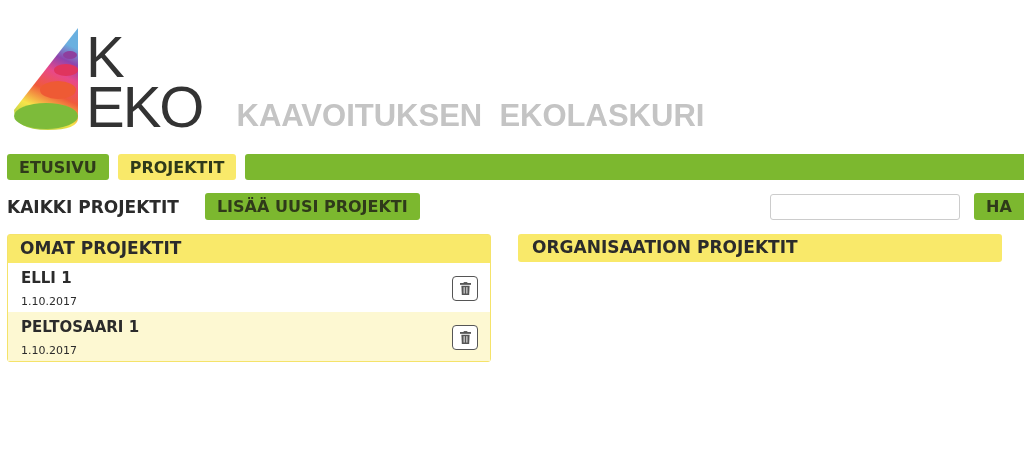 The height and width of the screenshot is (460, 1024). Describe the element at coordinates (999, 206) in the screenshot. I see `search-button: HA` at that location.